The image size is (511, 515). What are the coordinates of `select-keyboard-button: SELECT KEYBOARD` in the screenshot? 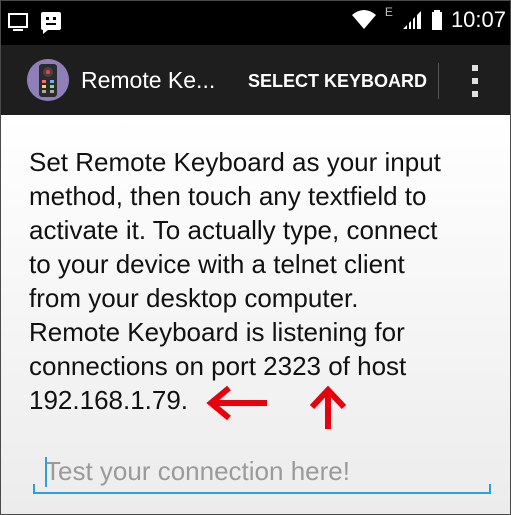 It's located at (337, 81).